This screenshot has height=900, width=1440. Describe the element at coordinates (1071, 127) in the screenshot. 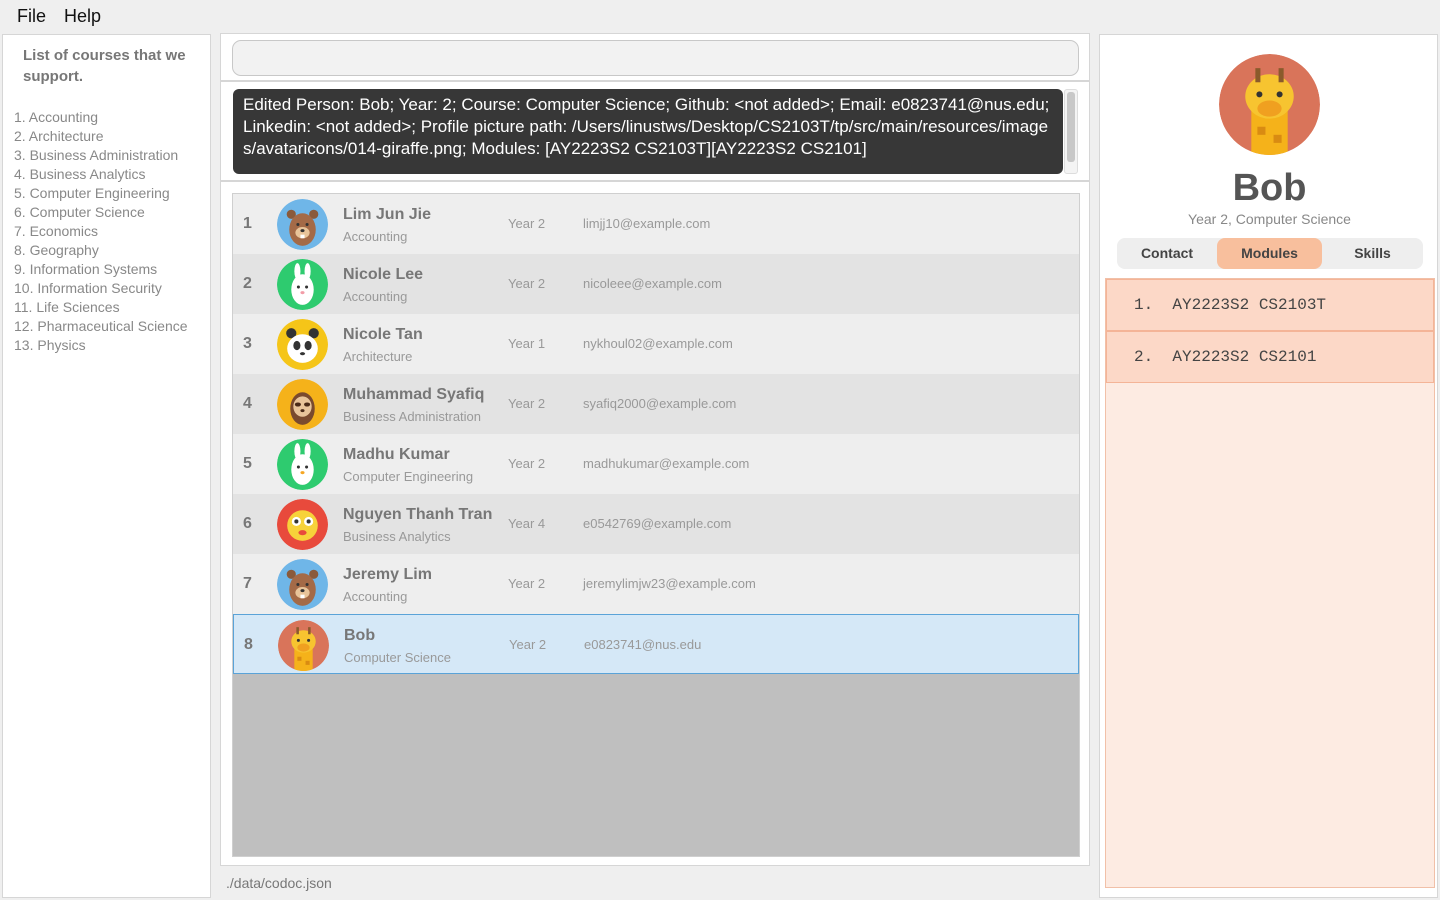

I see `result-scrollbar-thumb` at that location.